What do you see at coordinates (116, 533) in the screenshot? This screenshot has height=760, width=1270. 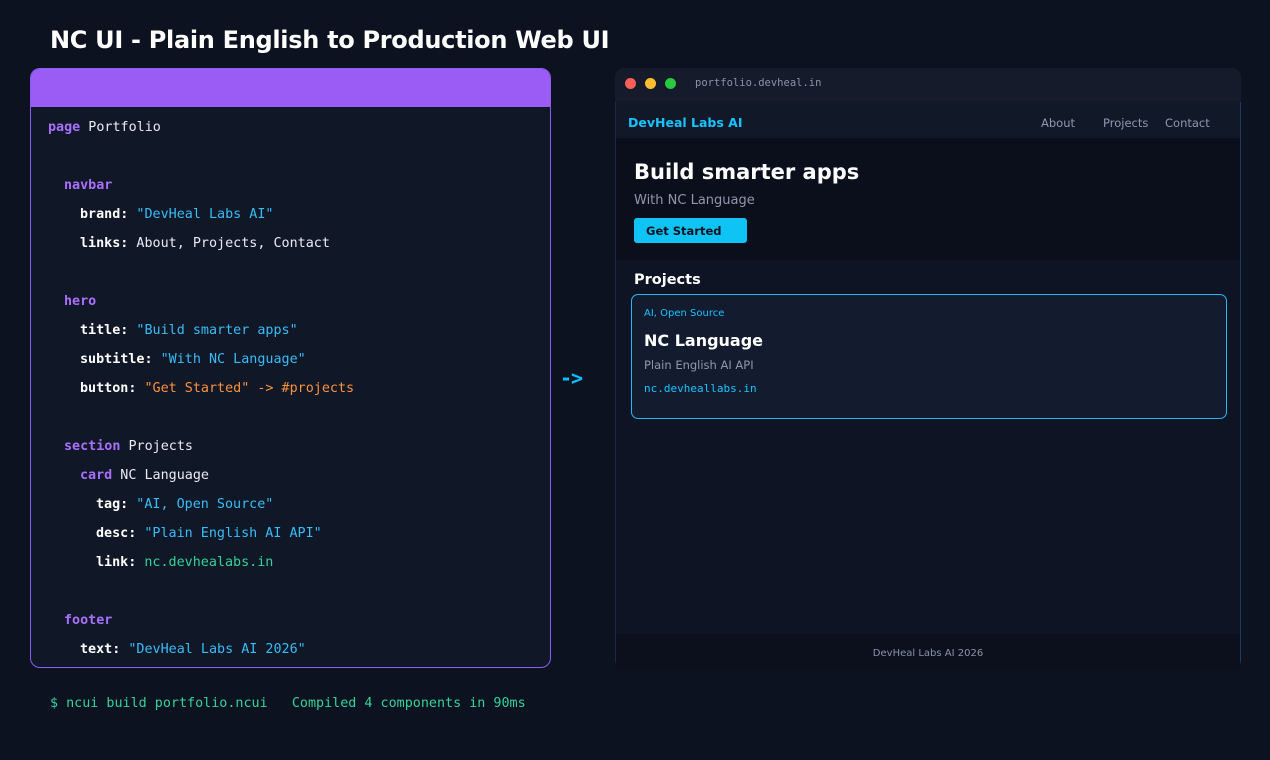 I see `code-key: desc:` at bounding box center [116, 533].